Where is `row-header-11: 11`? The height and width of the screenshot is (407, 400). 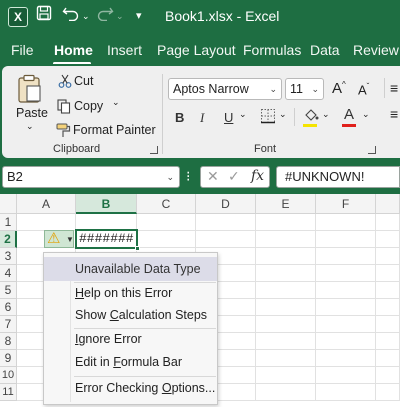 row-header-11: 11 is located at coordinates (8, 392).